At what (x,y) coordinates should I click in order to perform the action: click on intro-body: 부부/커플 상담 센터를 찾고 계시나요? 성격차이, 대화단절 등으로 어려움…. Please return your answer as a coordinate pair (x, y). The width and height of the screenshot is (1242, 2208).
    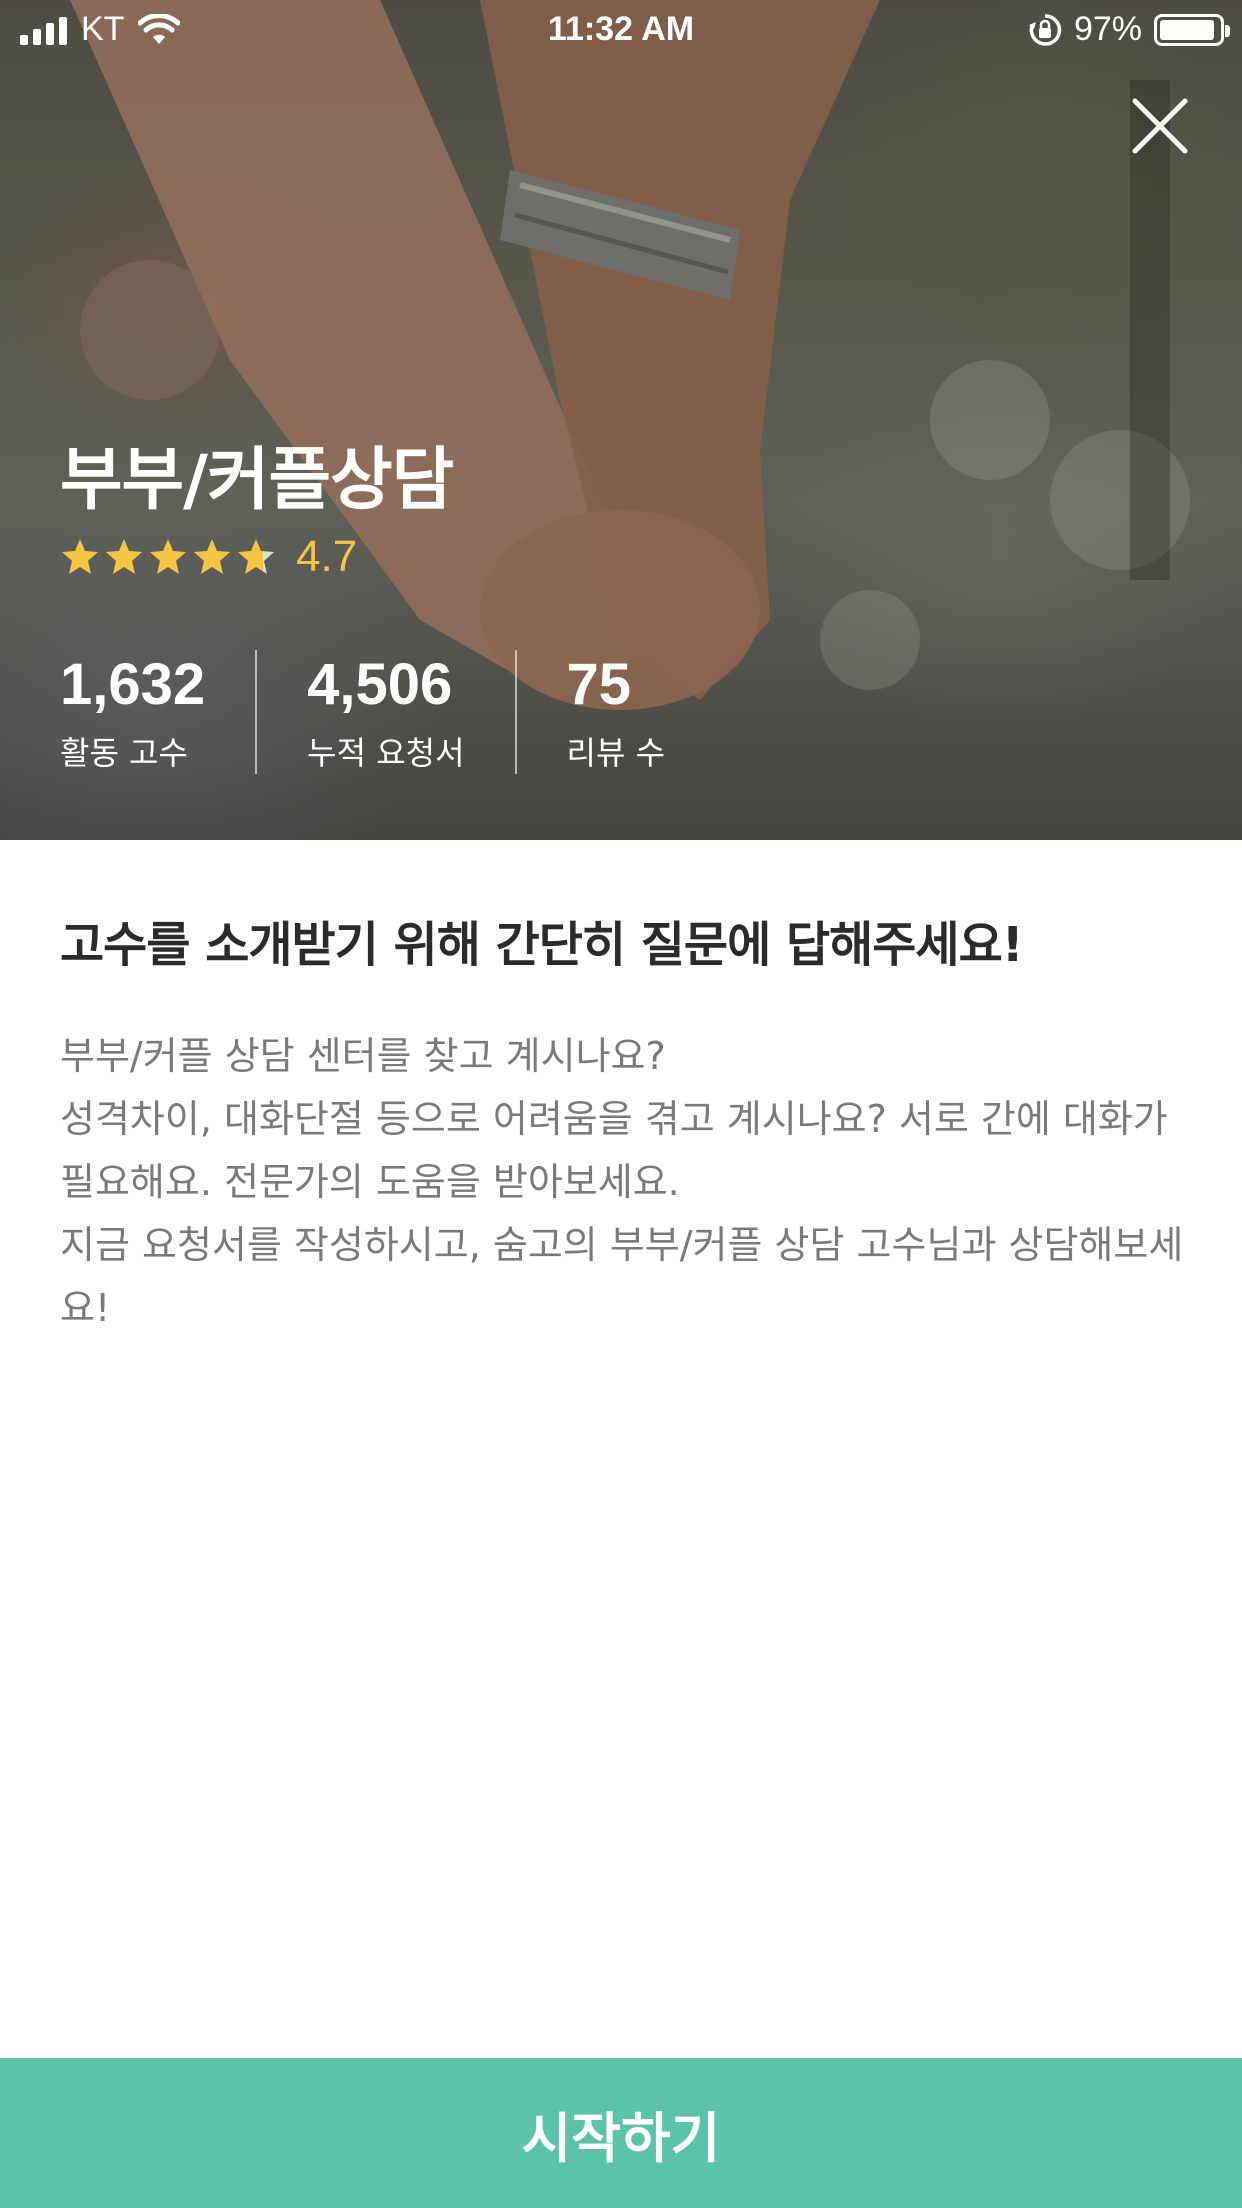
    Looking at the image, I should click on (625, 1182).